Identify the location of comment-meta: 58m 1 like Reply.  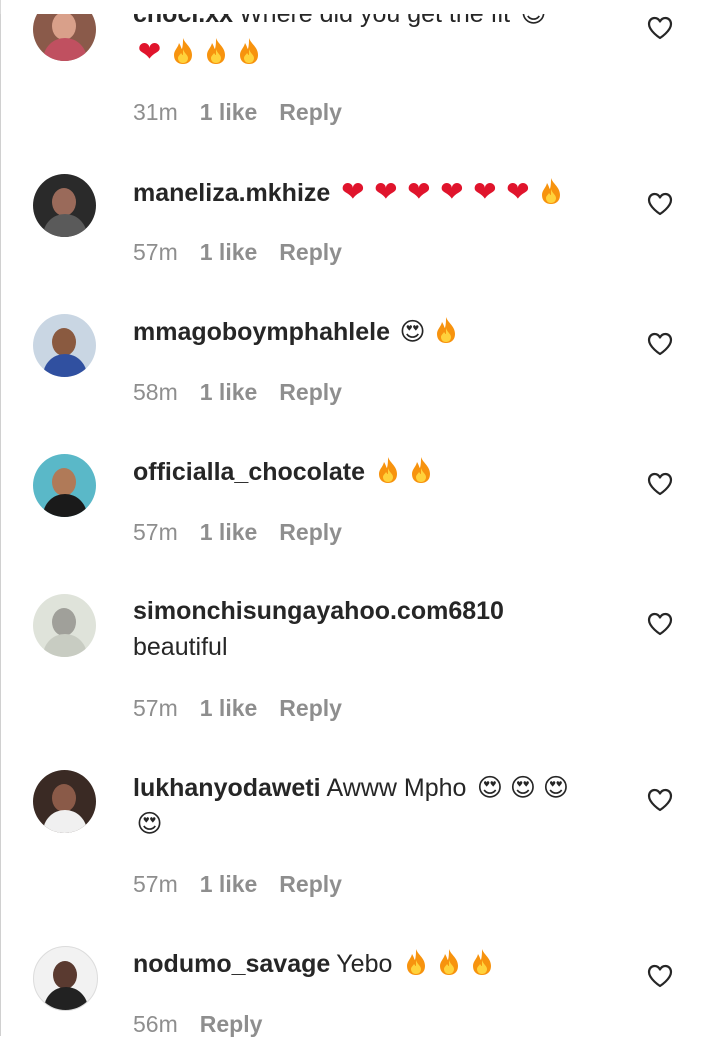
(248, 392).